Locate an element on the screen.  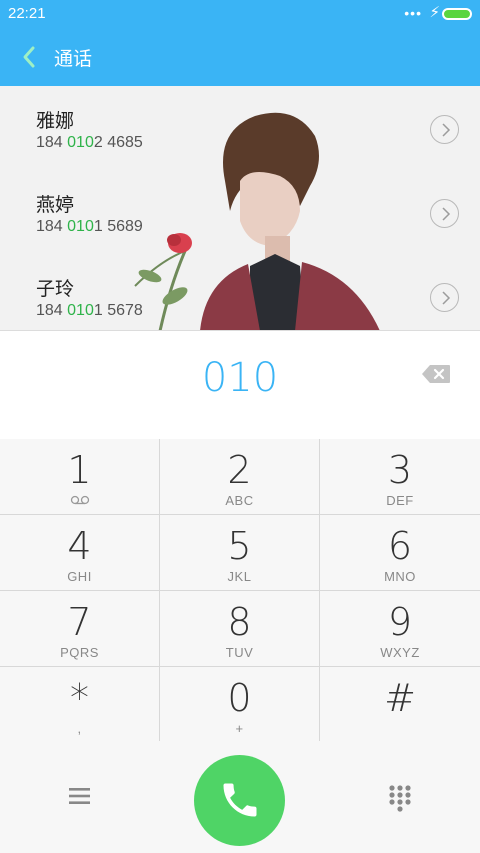
header: 通话 is located at coordinates (240, 57).